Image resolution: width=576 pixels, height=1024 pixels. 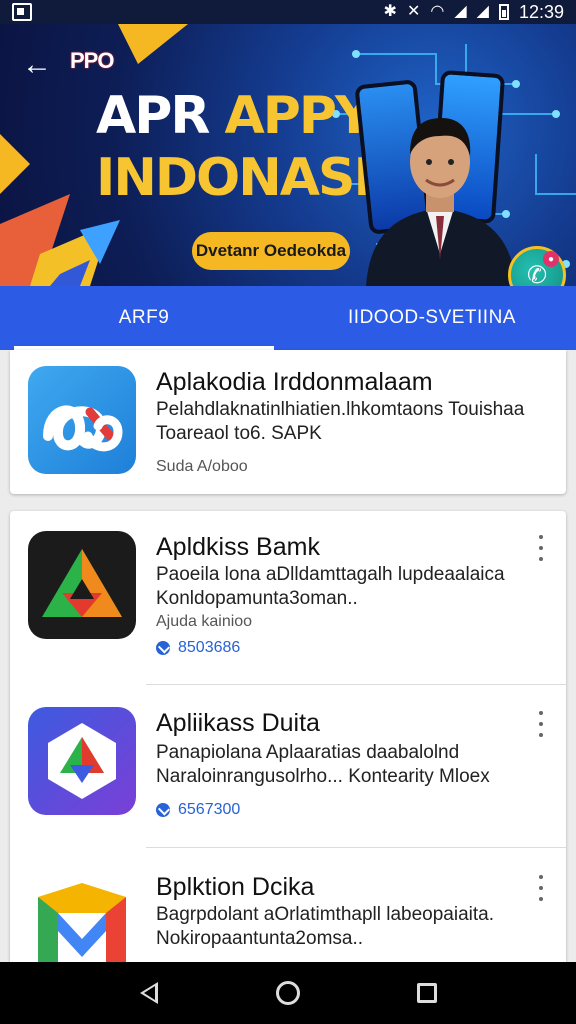 I want to click on presenter-photo, so click(x=441, y=202).